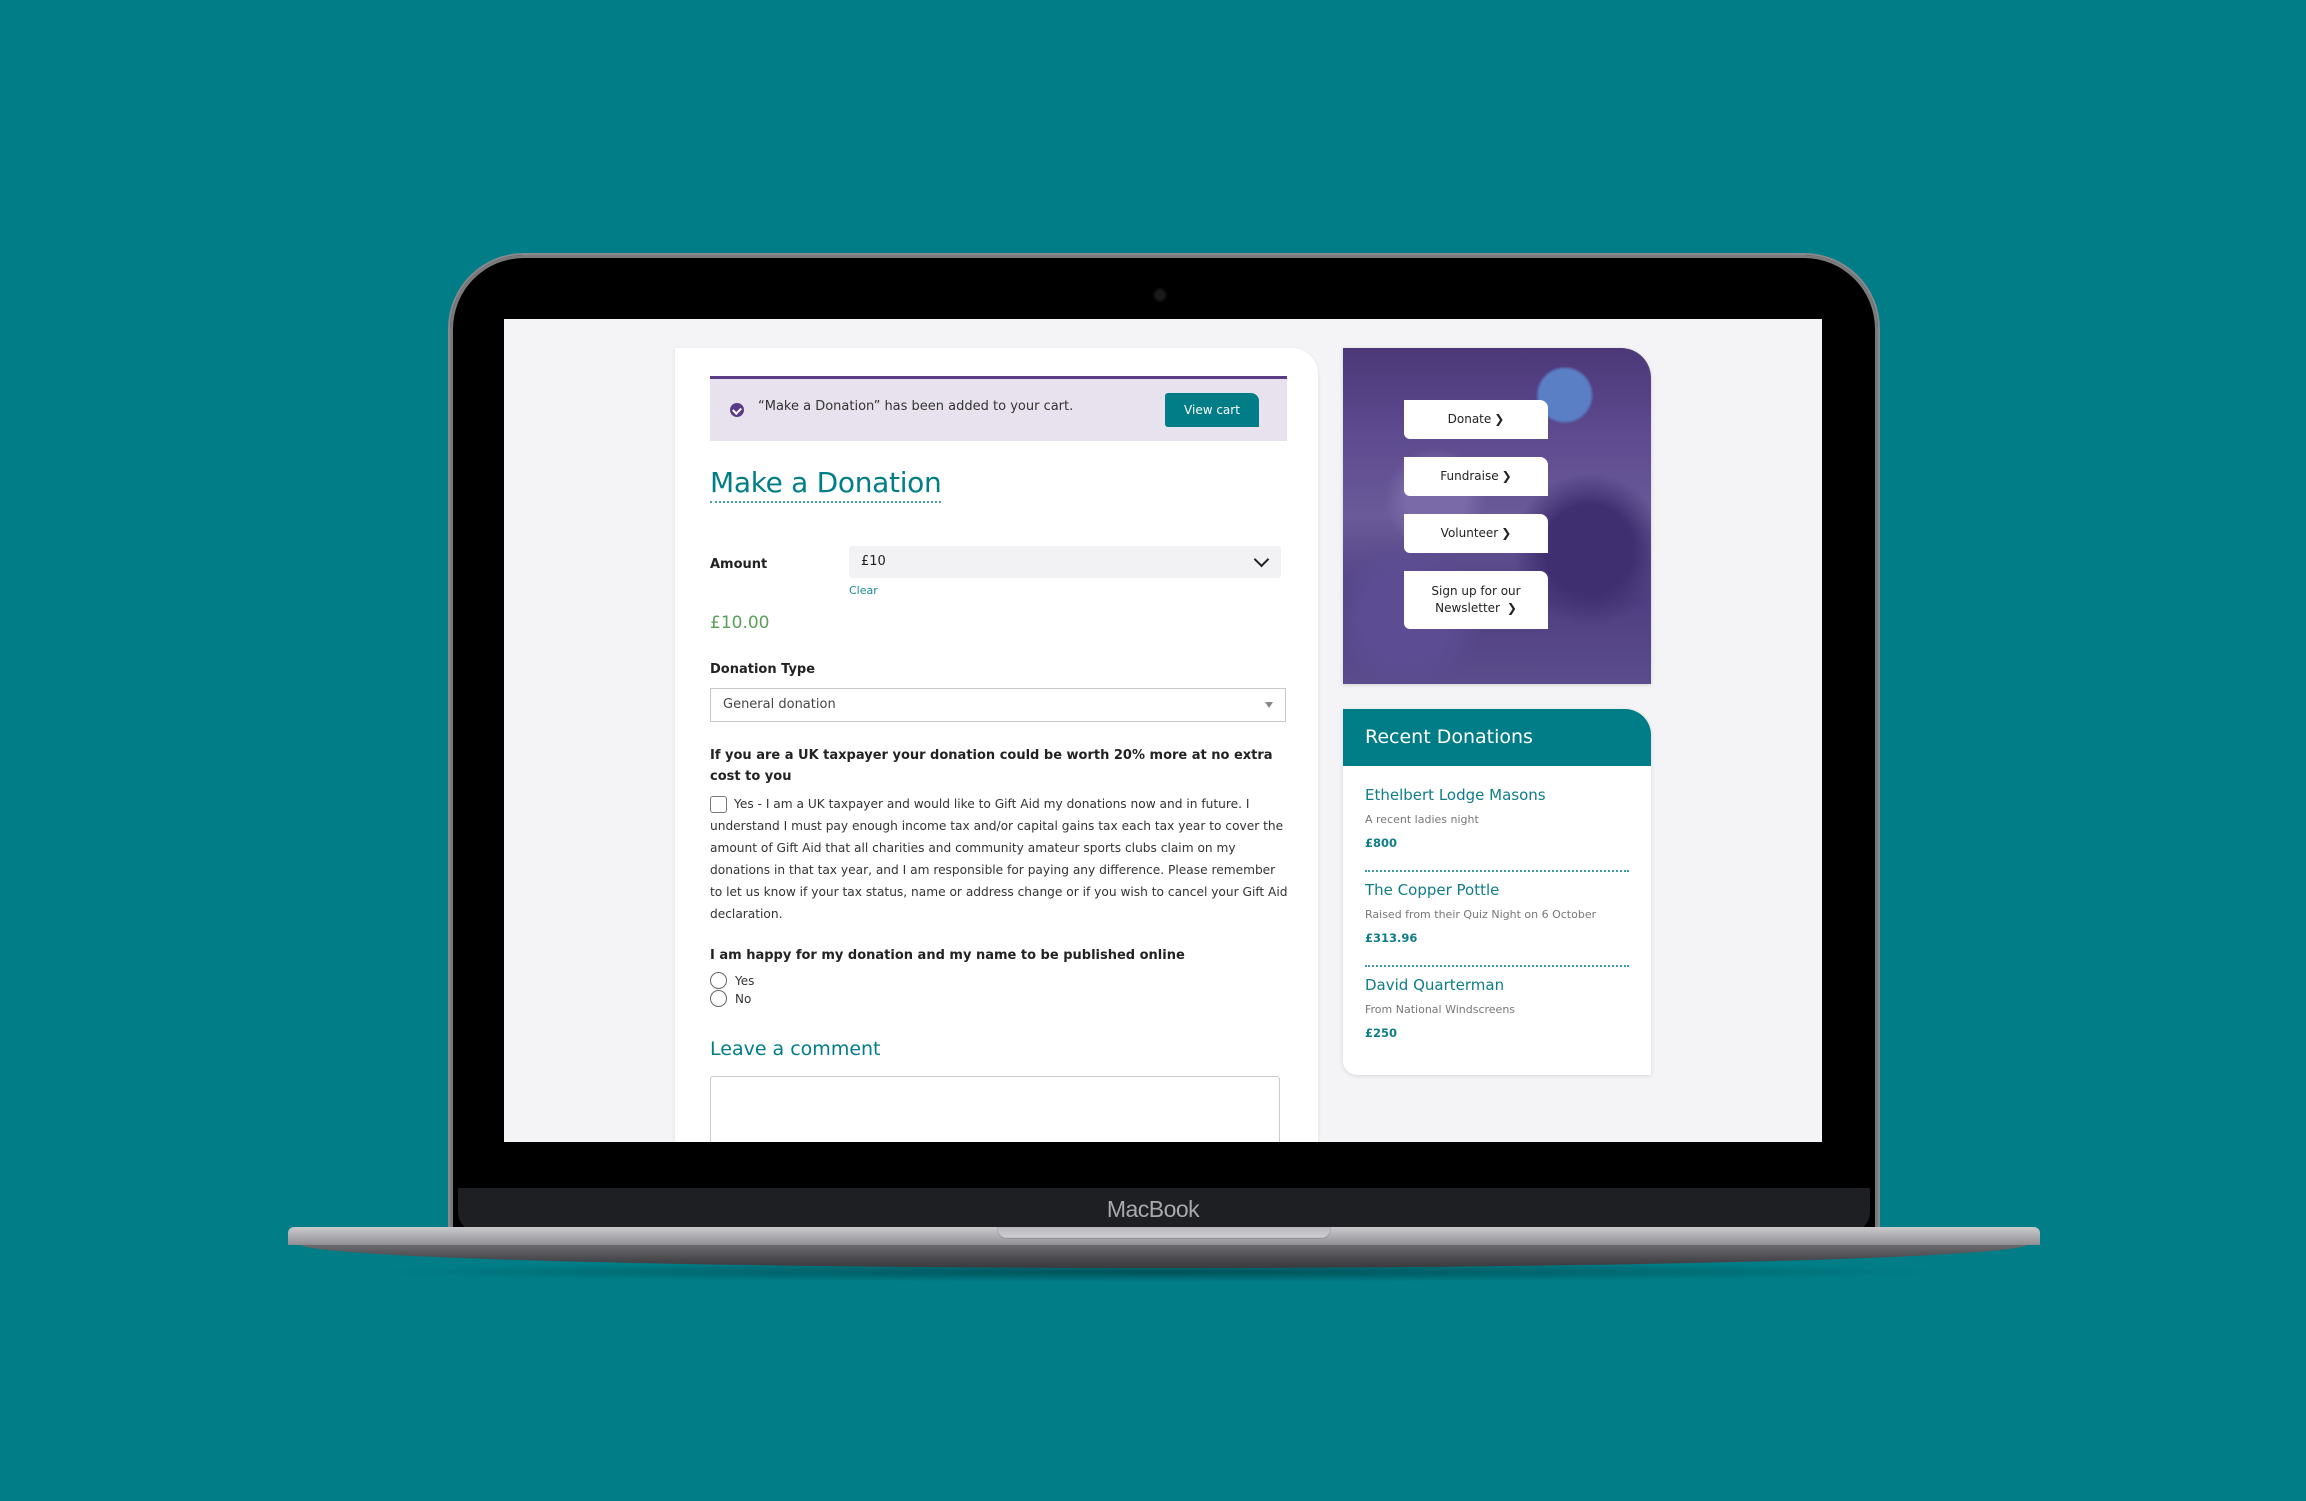  I want to click on donation-amount: £800, so click(1381, 843).